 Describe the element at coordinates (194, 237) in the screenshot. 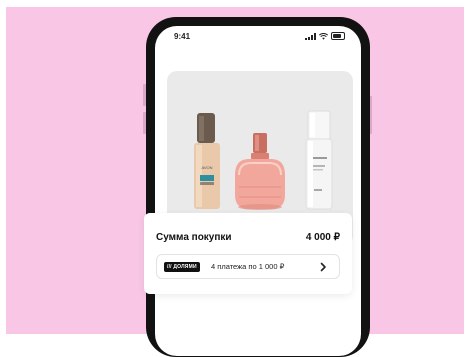

I see `purchase-sum-label: Сумма покупки` at that location.